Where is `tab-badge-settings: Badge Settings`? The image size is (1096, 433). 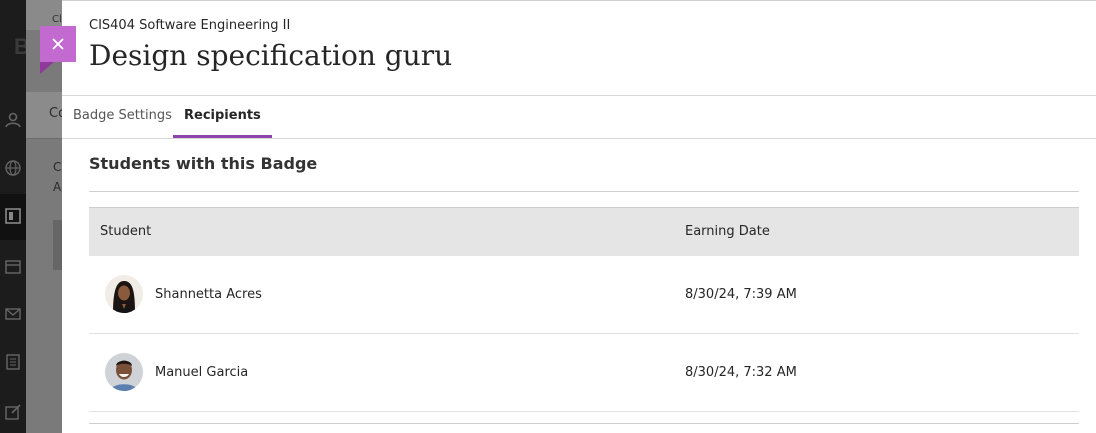 tab-badge-settings: Badge Settings is located at coordinates (122, 117).